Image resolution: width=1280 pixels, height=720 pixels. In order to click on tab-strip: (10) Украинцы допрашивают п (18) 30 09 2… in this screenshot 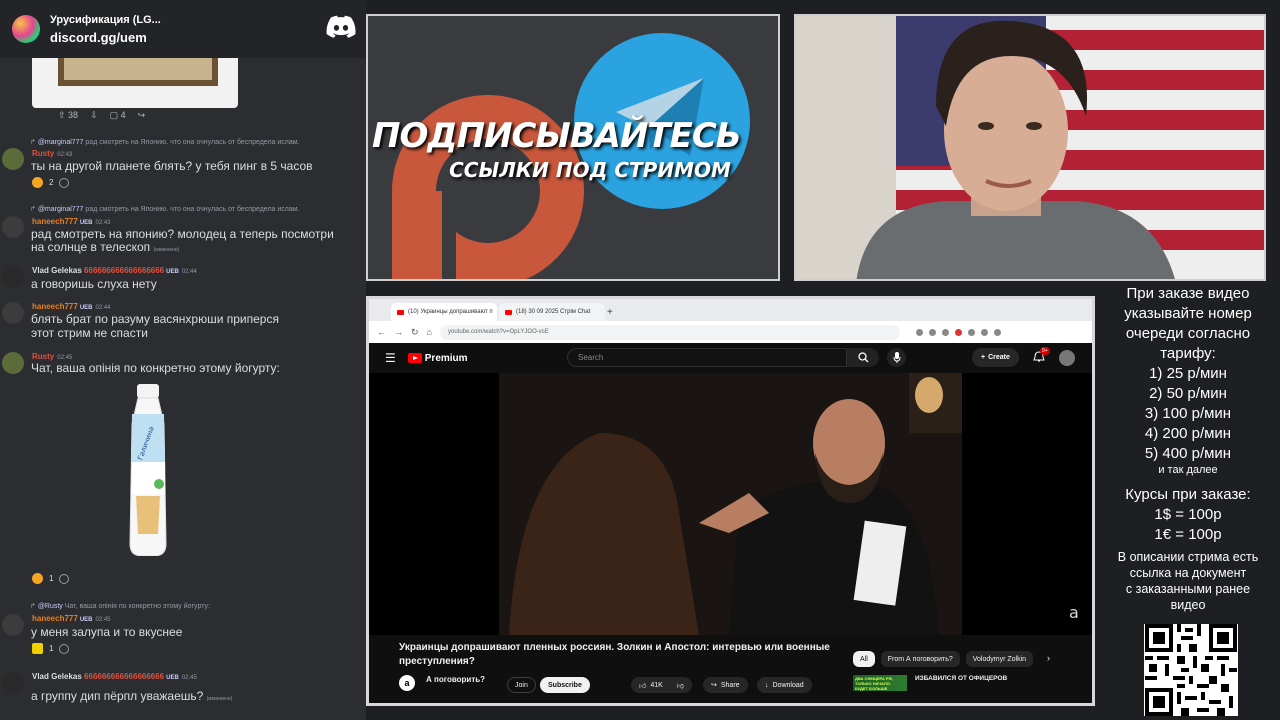, I will do `click(730, 310)`.